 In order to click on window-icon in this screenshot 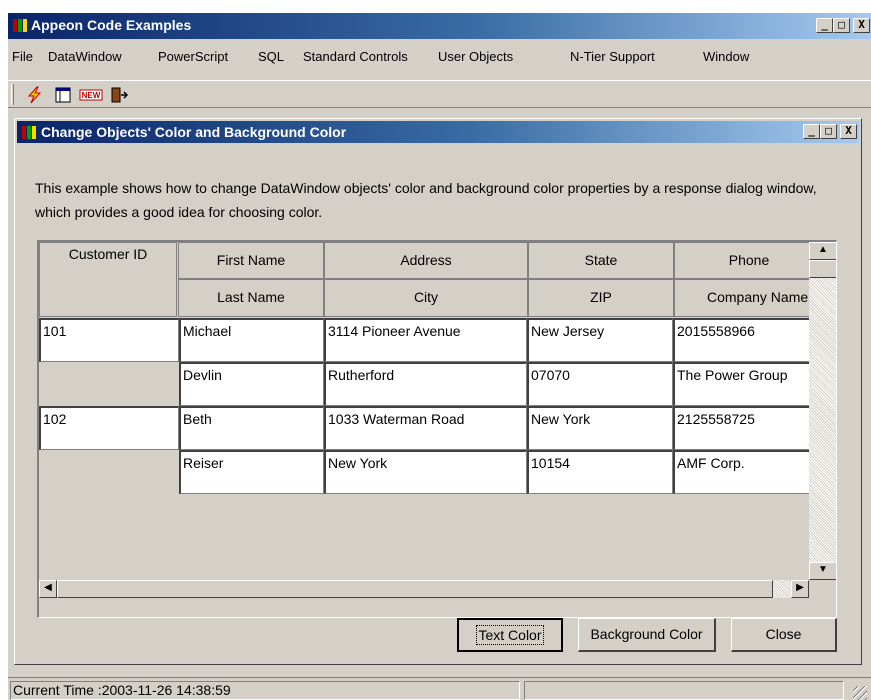, I will do `click(63, 95)`.